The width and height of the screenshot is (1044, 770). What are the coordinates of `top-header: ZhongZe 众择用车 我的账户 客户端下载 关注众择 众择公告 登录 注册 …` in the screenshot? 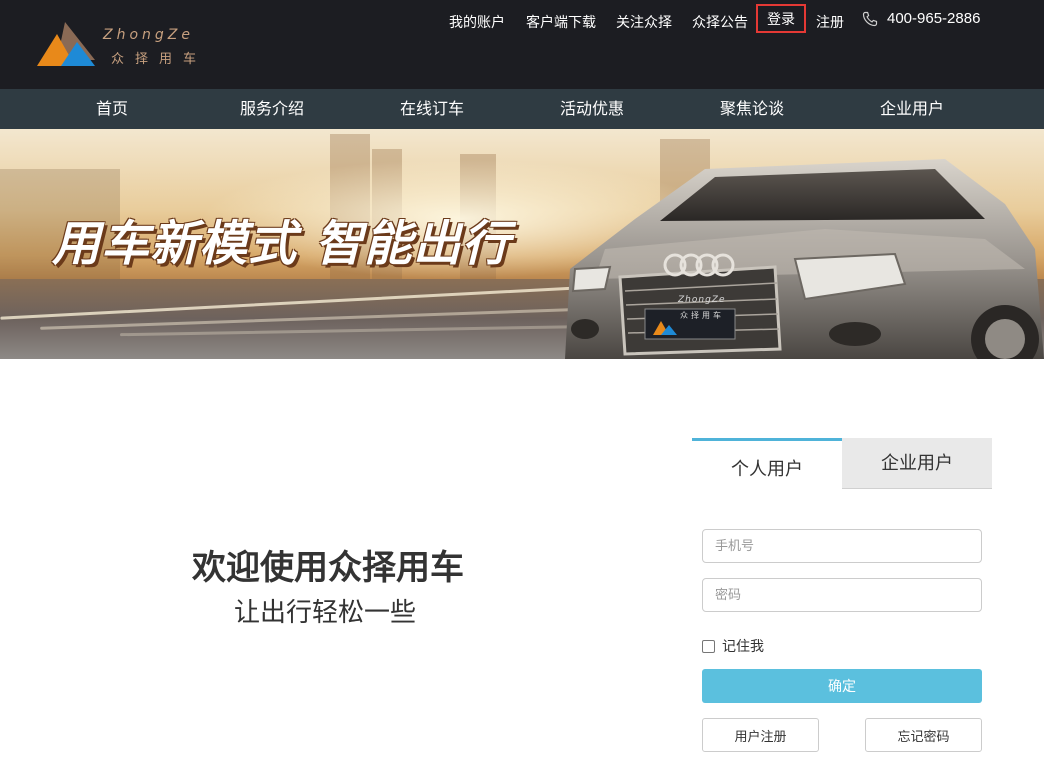 It's located at (522, 44).